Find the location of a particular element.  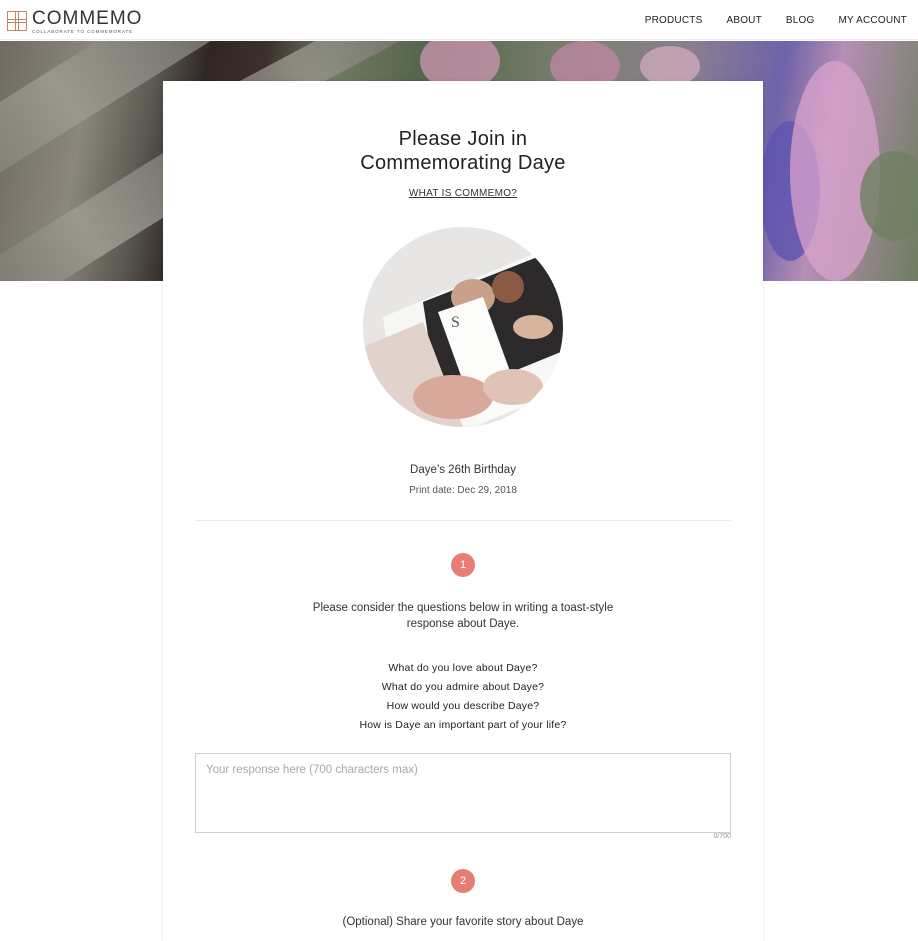

step-1-badge: 1 is located at coordinates (463, 565).